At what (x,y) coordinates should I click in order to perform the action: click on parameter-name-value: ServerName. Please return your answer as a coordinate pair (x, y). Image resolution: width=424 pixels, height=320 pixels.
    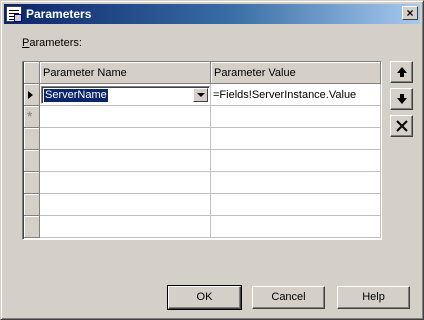
    Looking at the image, I should click on (76, 95).